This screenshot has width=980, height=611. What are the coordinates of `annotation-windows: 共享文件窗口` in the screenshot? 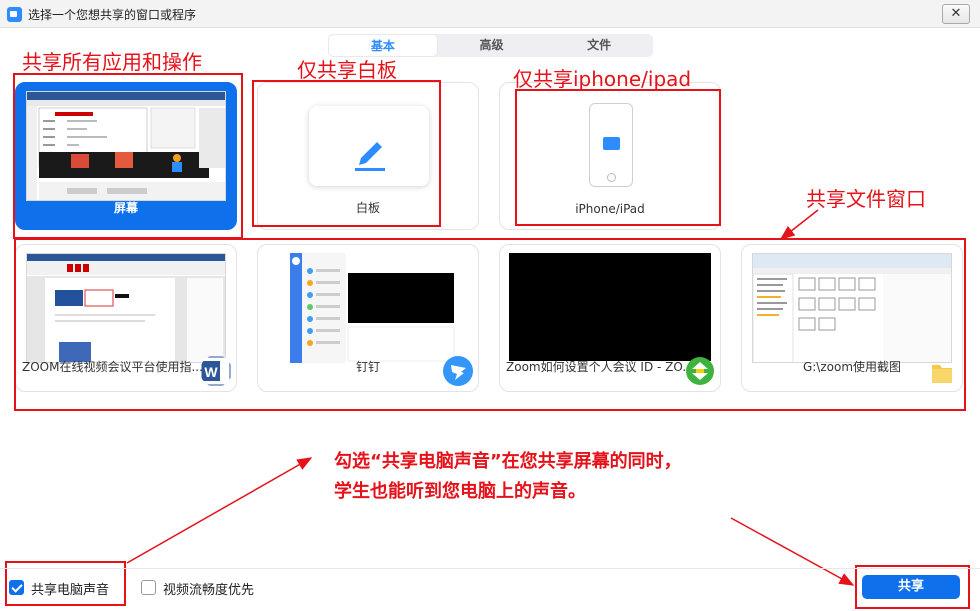 It's located at (866, 199).